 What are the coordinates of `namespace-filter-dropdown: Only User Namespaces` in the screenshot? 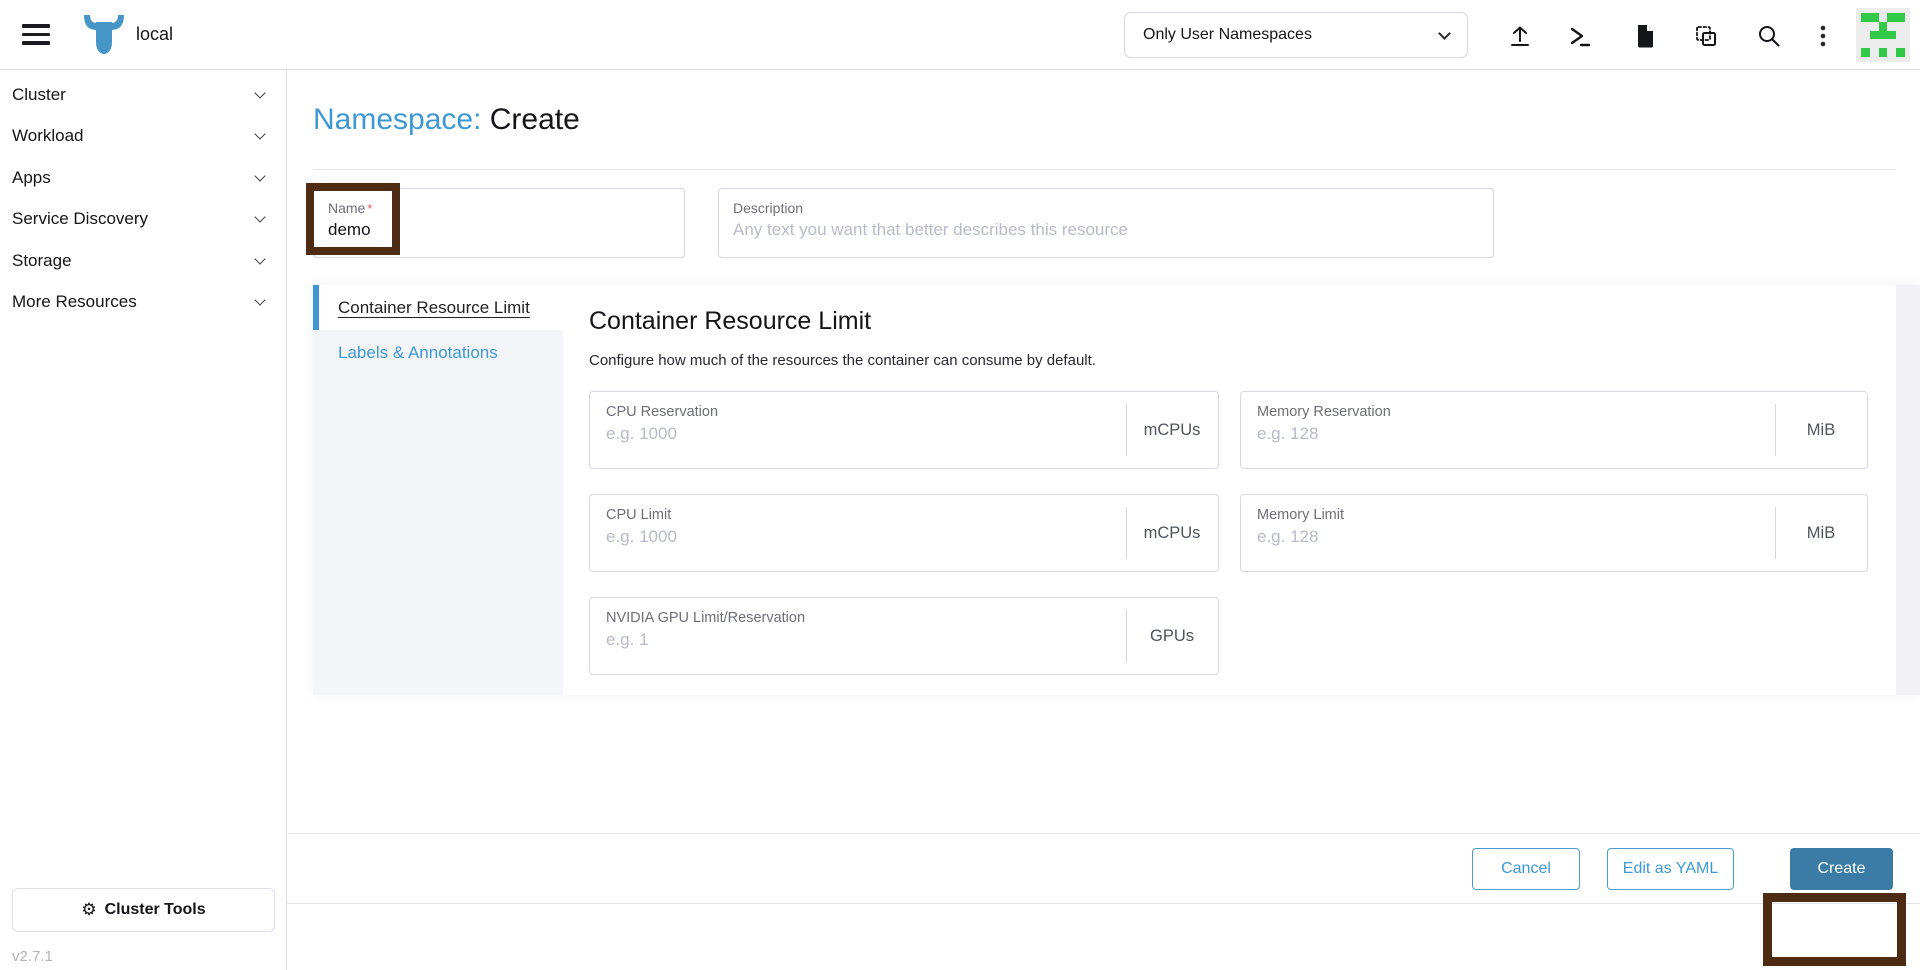 It's located at (1296, 35).